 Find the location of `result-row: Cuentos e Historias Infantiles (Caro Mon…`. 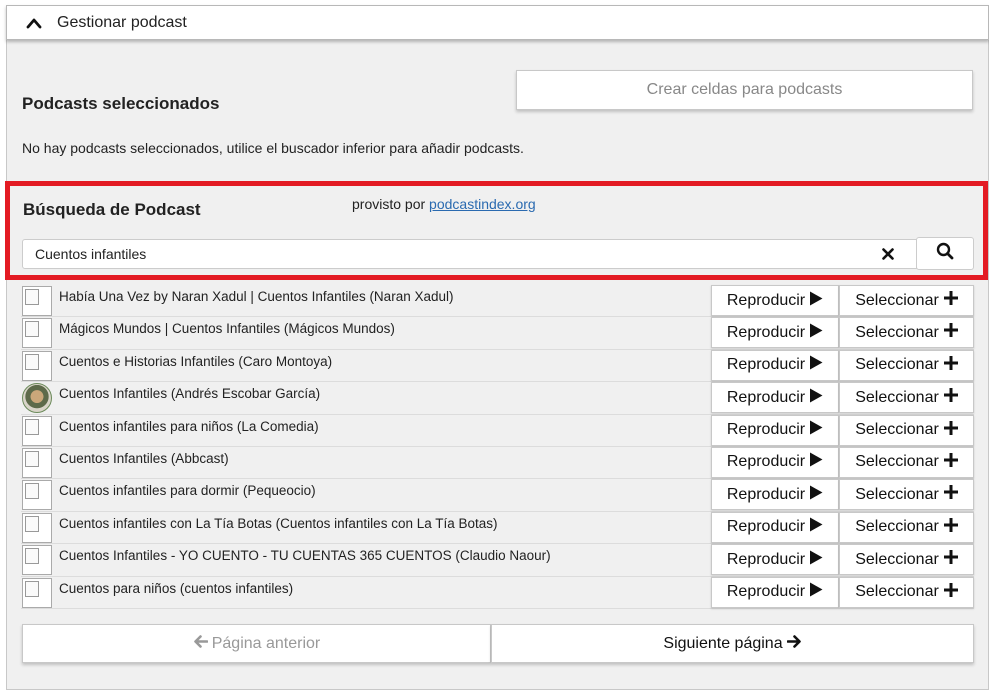

result-row: Cuentos e Historias Infantiles (Caro Mon… is located at coordinates (497, 366).